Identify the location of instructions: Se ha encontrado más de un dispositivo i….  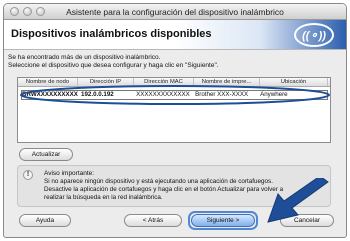
(113, 62).